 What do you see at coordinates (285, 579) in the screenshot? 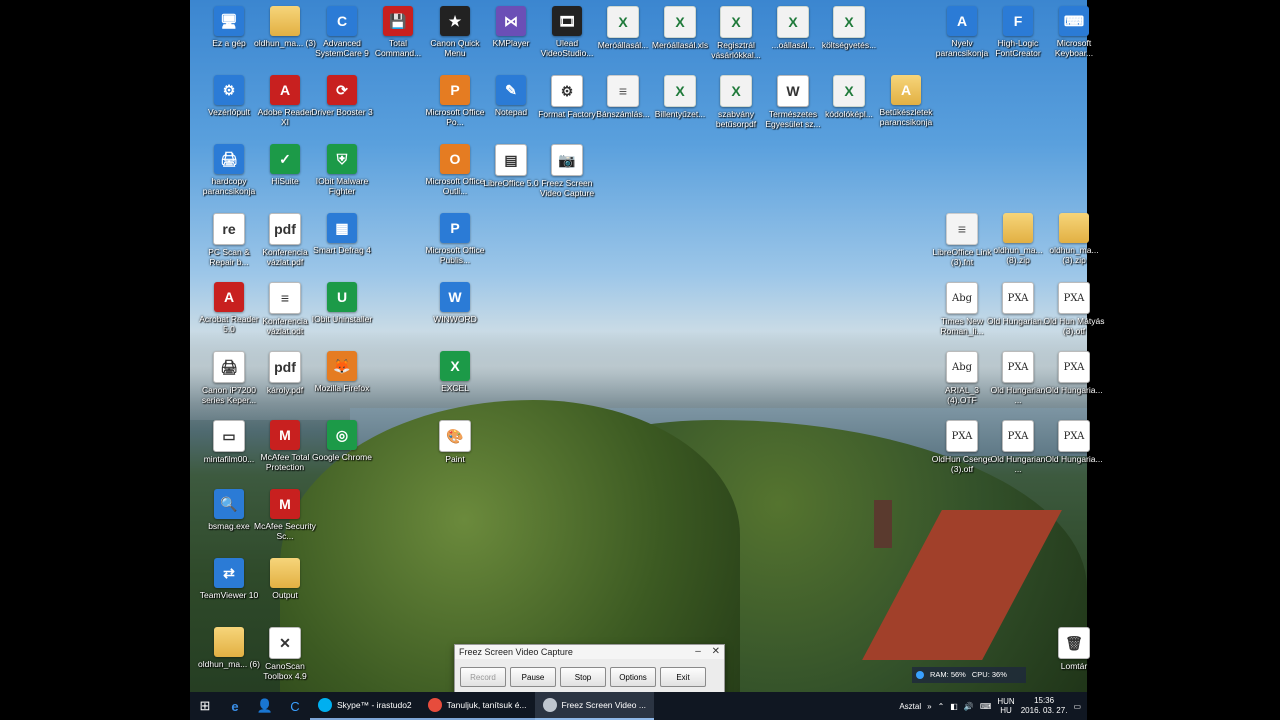
I see `desktop-icon: Output` at bounding box center [285, 579].